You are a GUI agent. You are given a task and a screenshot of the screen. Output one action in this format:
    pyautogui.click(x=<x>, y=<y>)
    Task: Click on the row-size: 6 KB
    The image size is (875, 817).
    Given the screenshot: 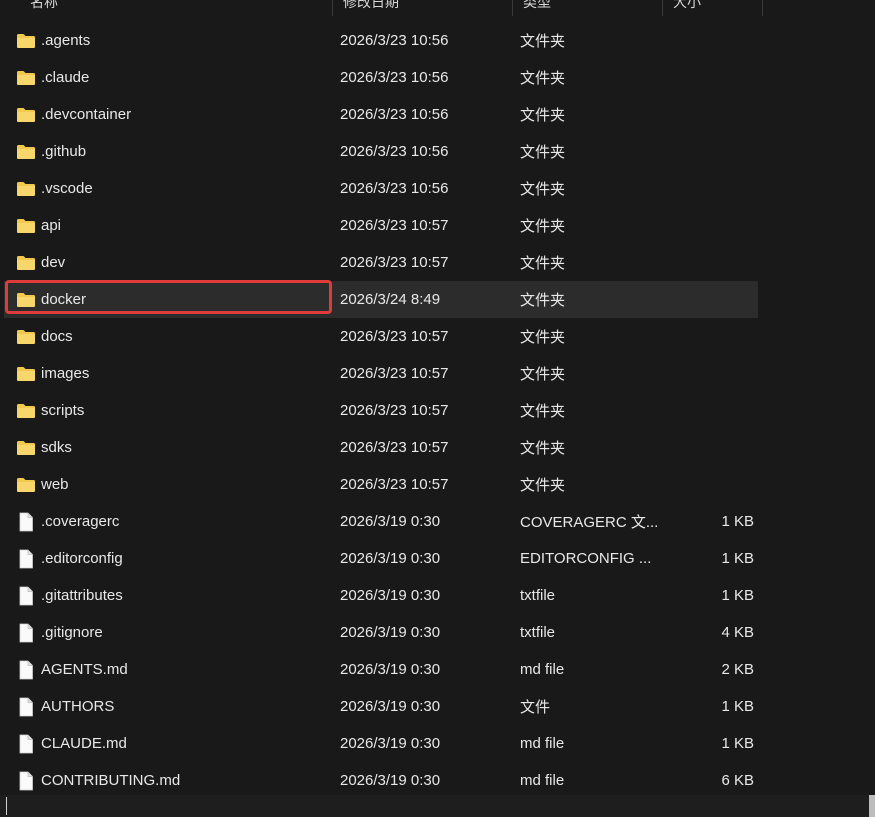 What is the action you would take?
    pyautogui.click(x=737, y=780)
    